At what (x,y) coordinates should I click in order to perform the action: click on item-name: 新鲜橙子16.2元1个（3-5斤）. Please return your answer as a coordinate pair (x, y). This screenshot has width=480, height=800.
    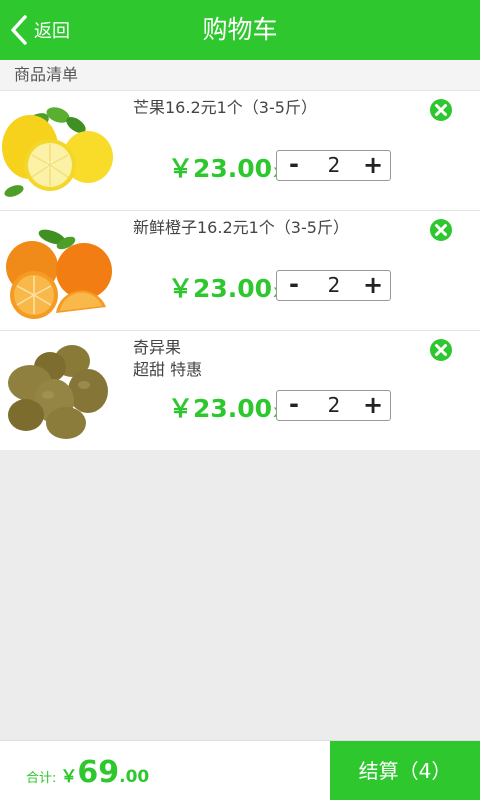
    Looking at the image, I should click on (241, 227).